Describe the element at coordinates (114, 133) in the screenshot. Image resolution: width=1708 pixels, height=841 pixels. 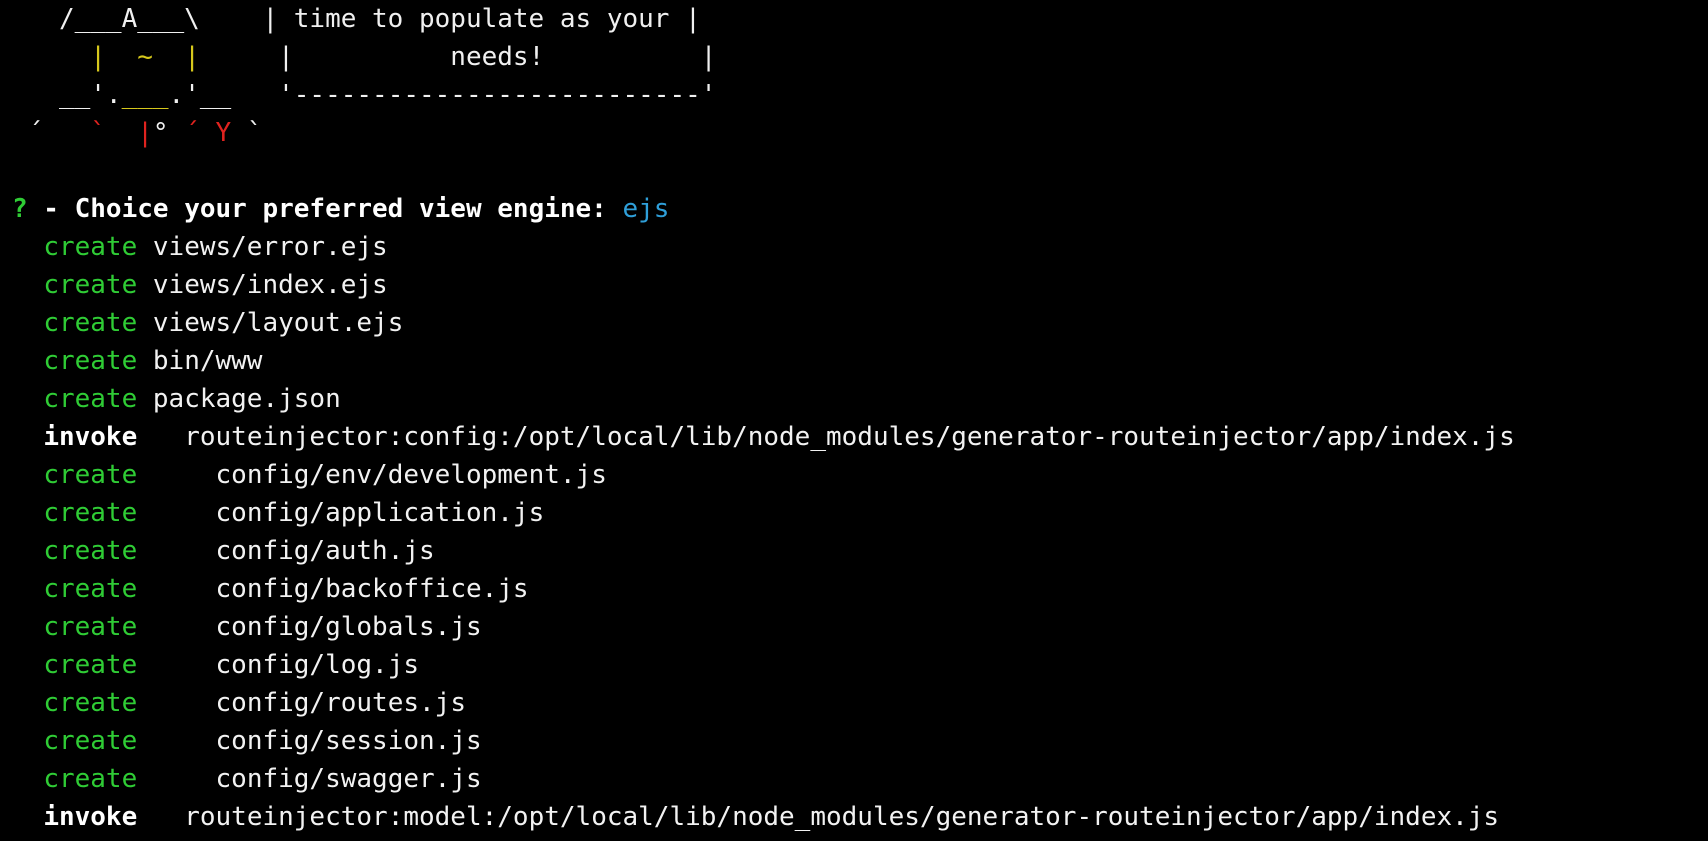
I see `ascii-art-tick: `` at that location.